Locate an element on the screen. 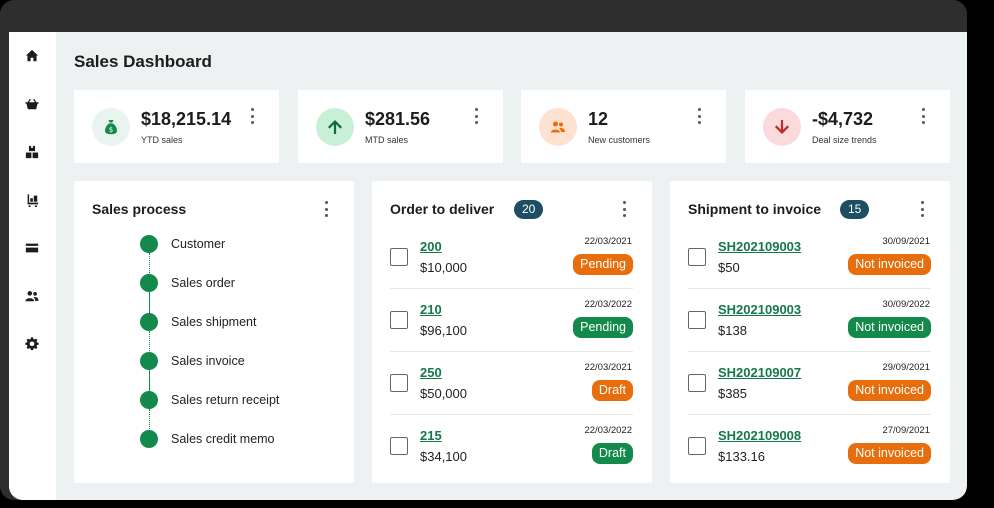 Image resolution: width=994 pixels, height=508 pixels. step-label: Sales return receipt is located at coordinates (225, 400).